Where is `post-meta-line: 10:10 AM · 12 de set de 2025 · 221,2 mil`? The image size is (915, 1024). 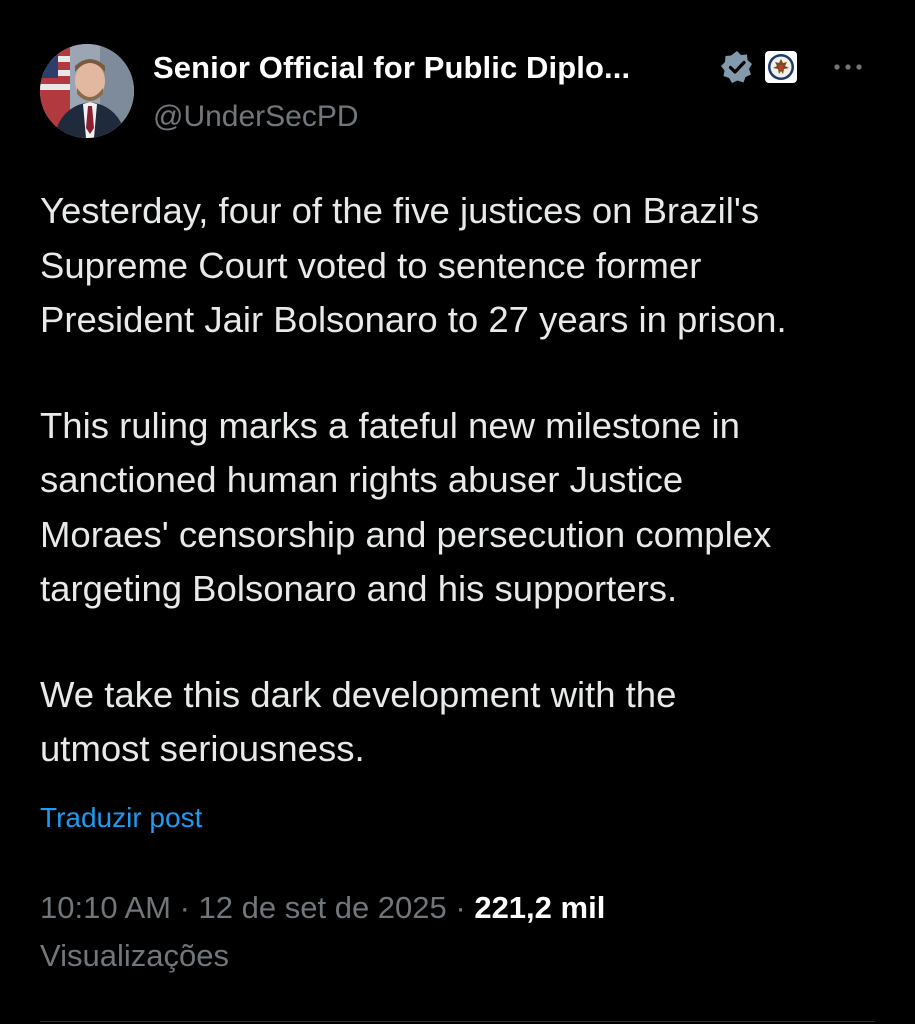 post-meta-line: 10:10 AM · 12 de set de 2025 · 221,2 mil is located at coordinates (465, 908).